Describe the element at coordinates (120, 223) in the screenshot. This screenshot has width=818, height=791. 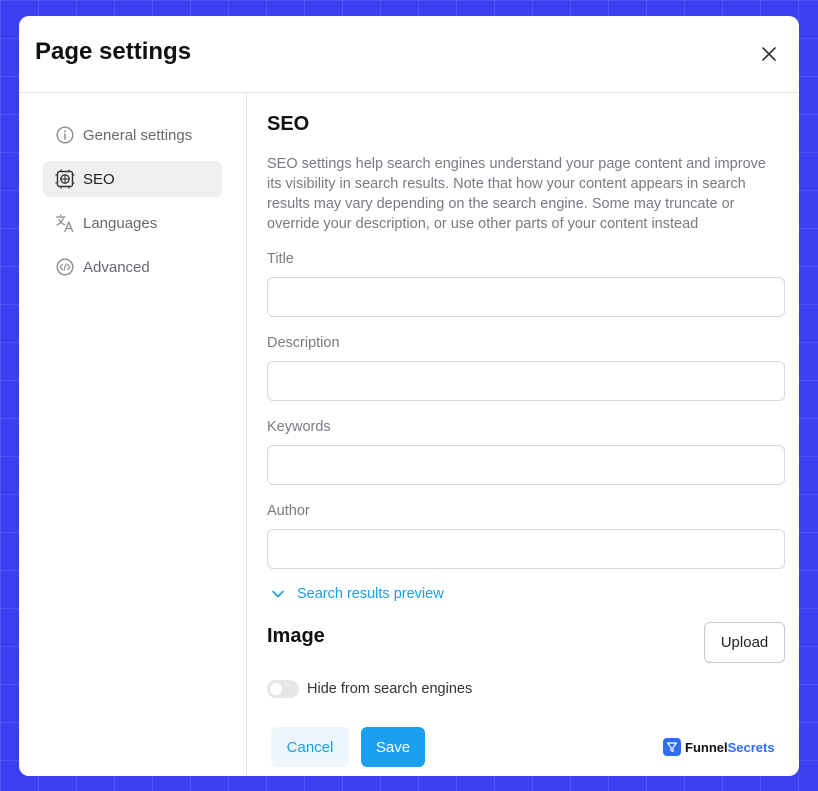
I see `sidebar-item-label: Languages` at that location.